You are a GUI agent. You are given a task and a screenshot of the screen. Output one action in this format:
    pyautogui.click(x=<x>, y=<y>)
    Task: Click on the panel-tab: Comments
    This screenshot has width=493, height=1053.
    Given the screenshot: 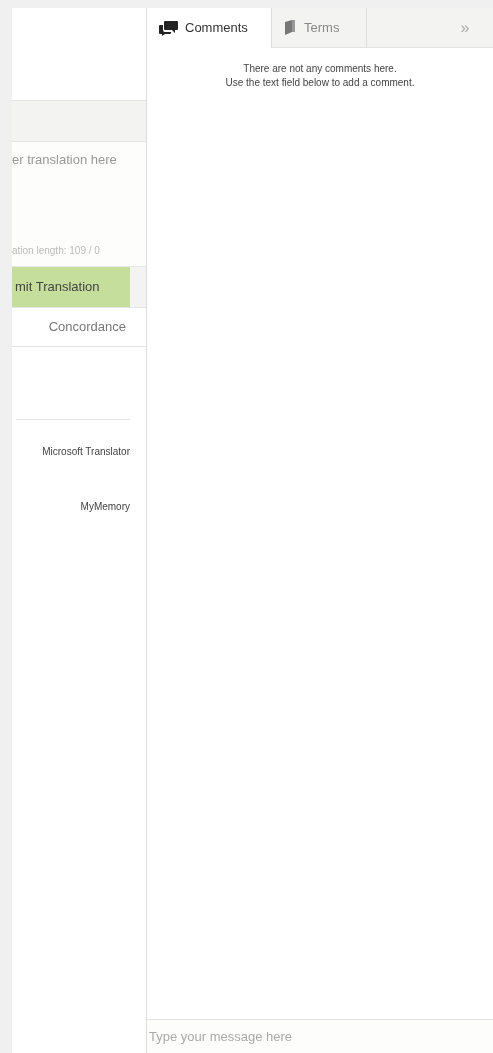 What is the action you would take?
    pyautogui.click(x=209, y=28)
    